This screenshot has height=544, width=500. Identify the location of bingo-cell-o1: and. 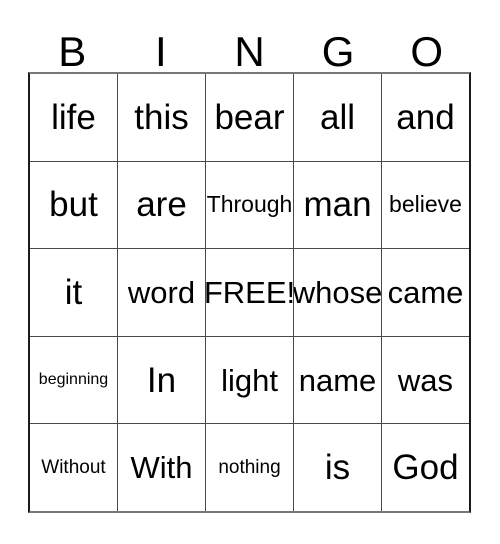
(425, 117).